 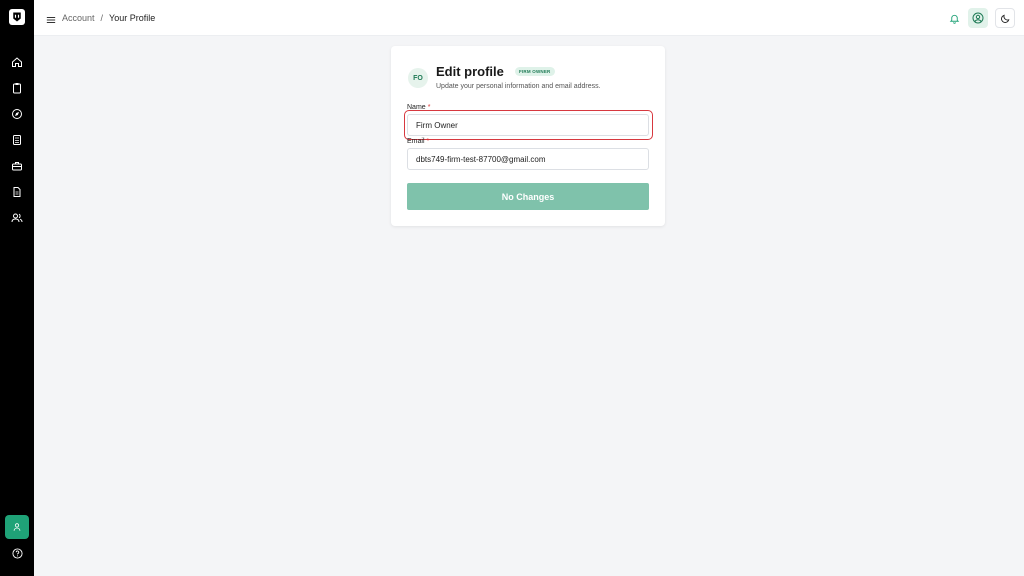 I want to click on notifications-button, so click(x=954, y=18).